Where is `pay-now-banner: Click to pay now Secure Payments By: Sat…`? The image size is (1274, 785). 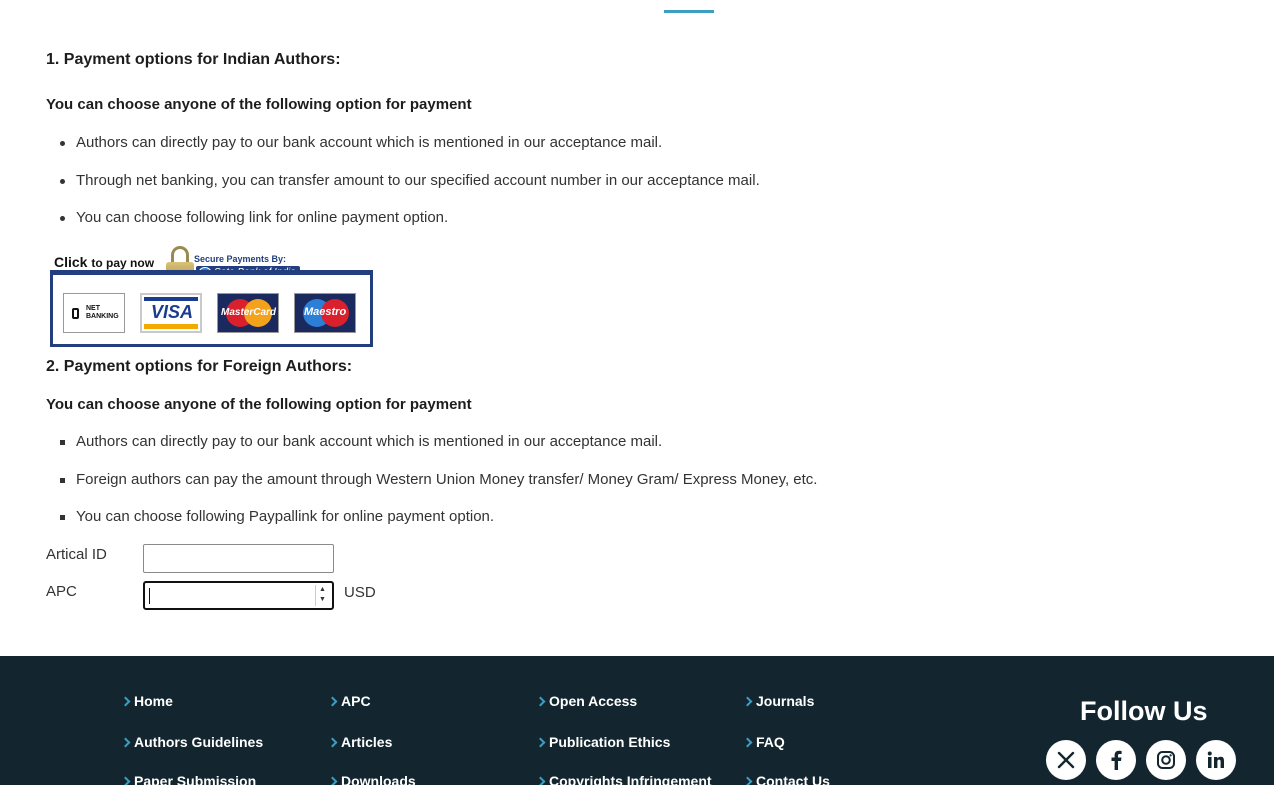
pay-now-banner: Click to pay now Secure Payments By: Sat… is located at coordinates (211, 296).